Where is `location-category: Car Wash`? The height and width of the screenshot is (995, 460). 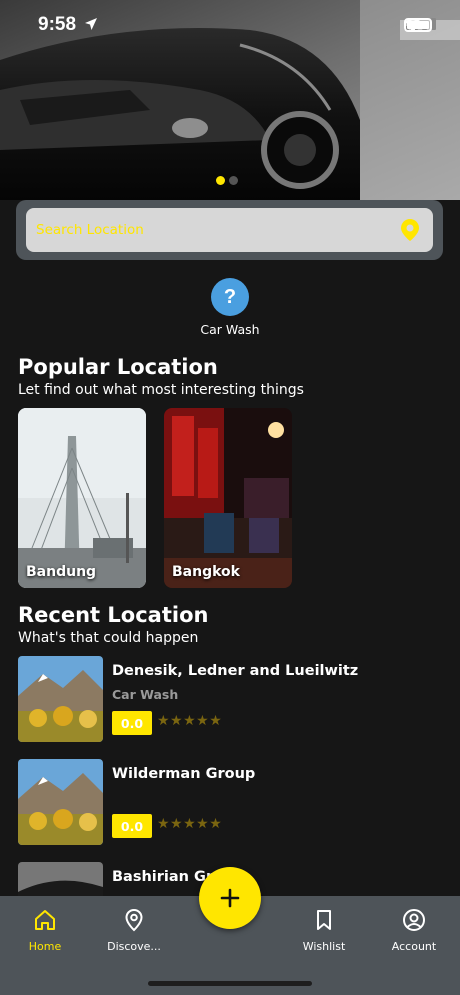
location-category: Car Wash is located at coordinates (145, 694).